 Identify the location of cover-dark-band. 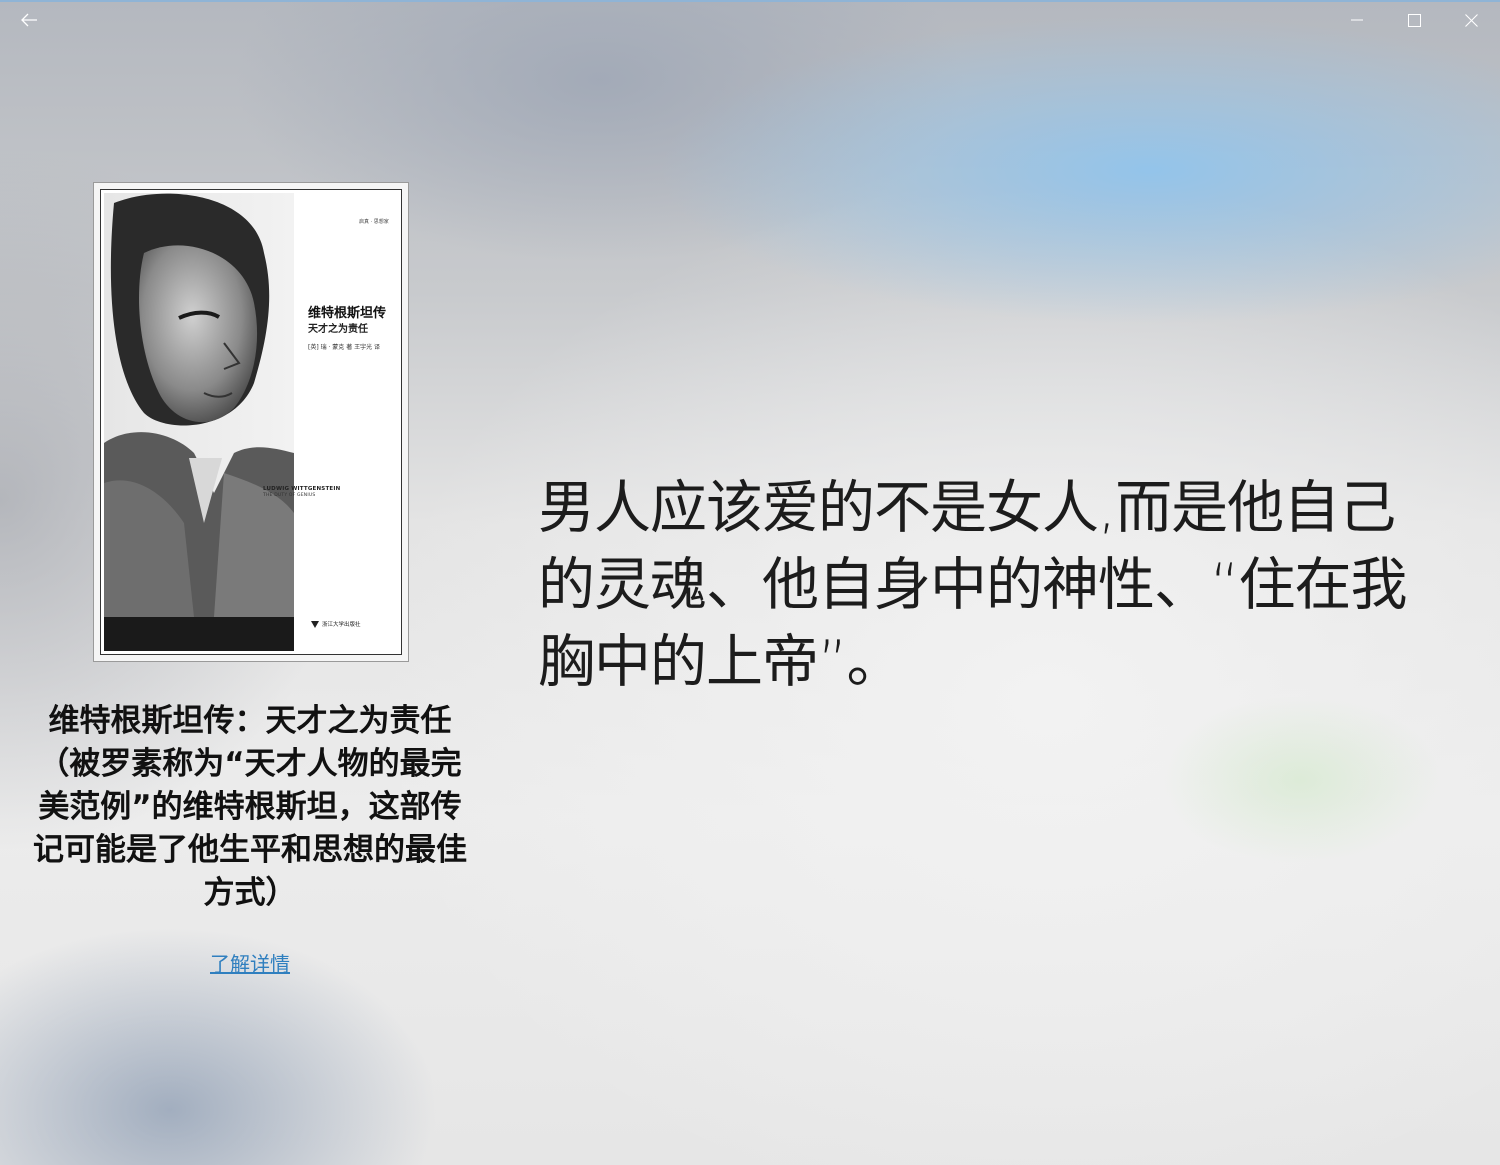
(199, 634).